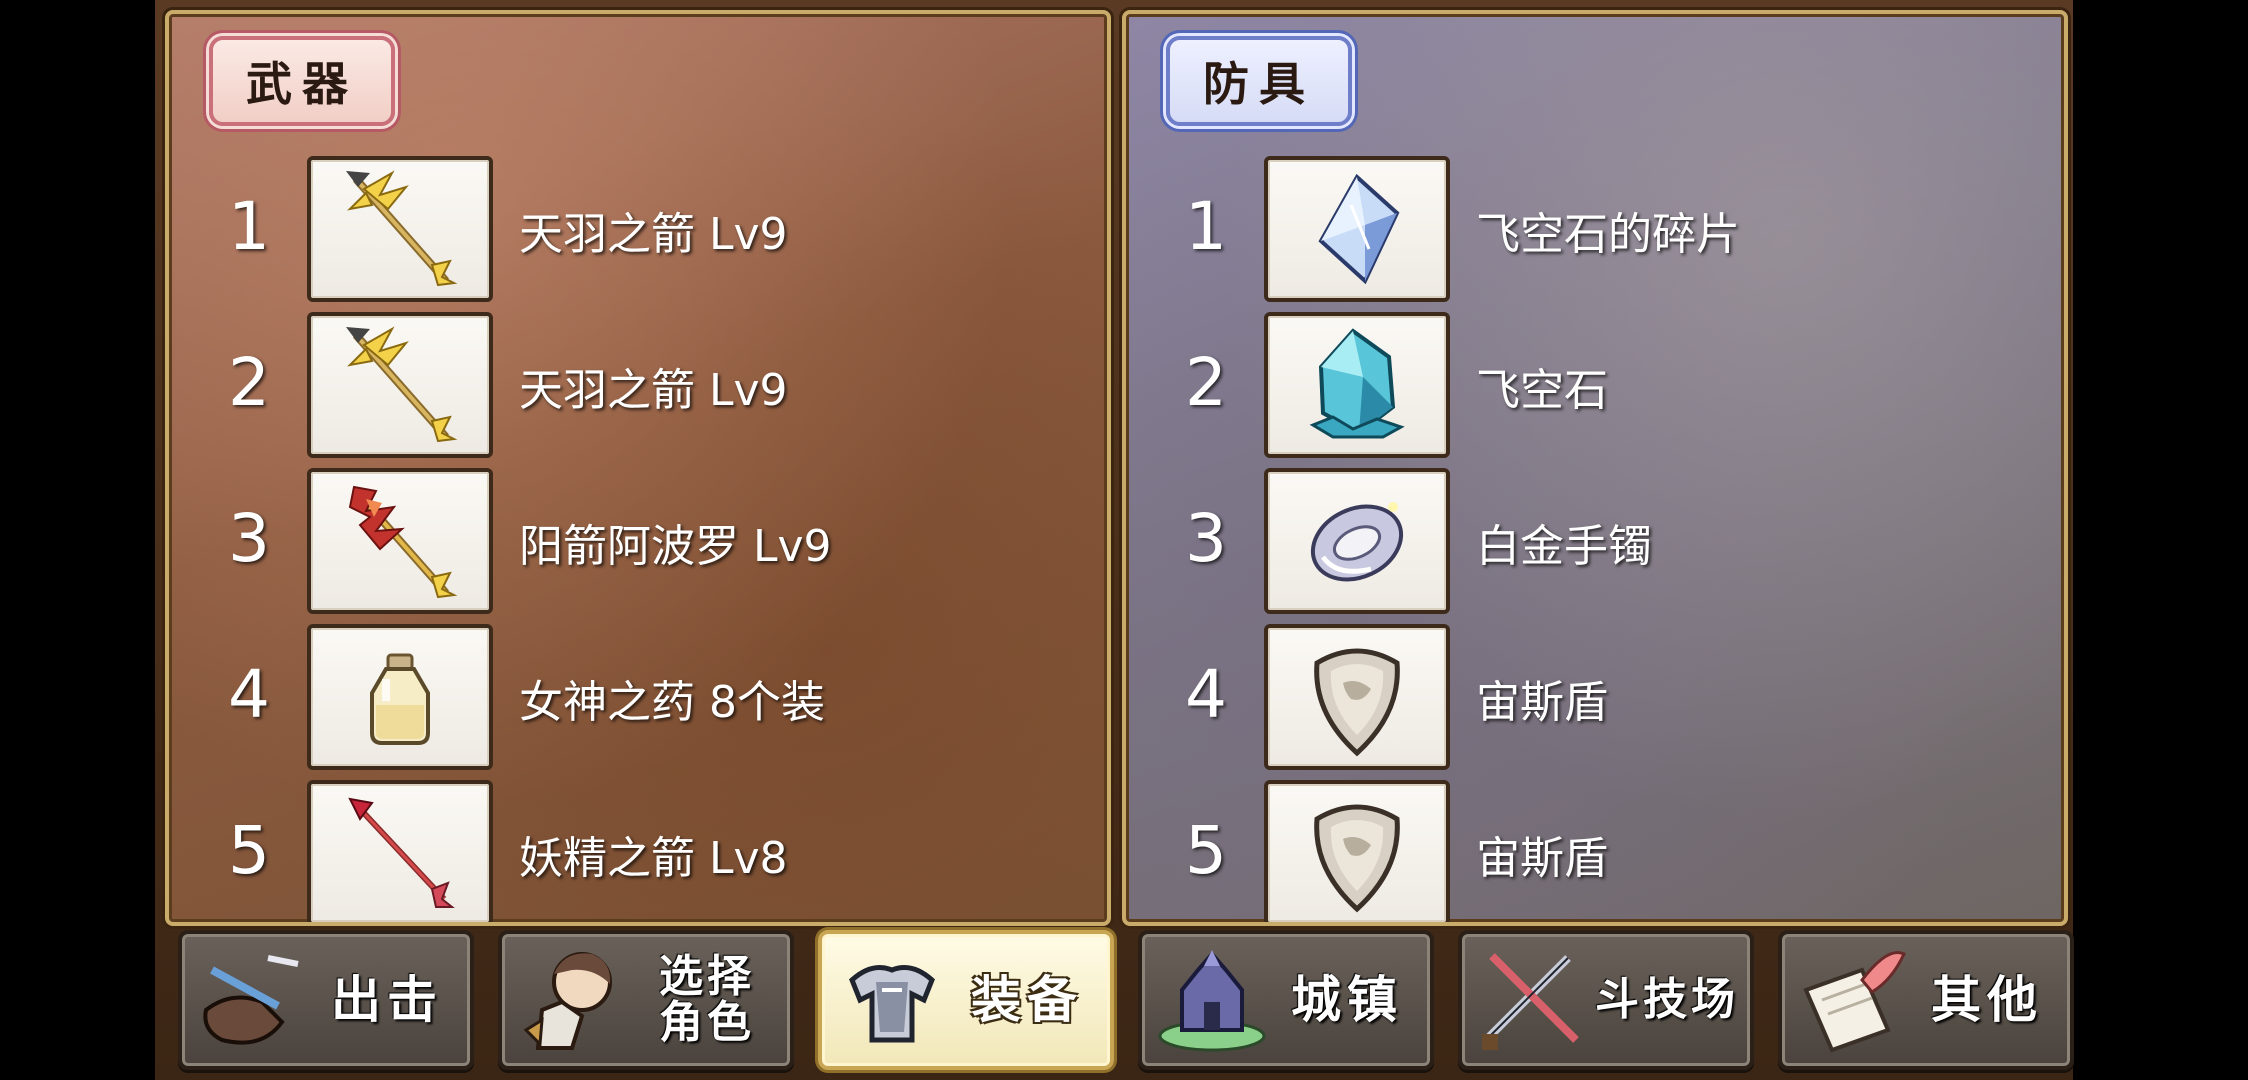 This screenshot has width=2248, height=1080. Describe the element at coordinates (249, 538) in the screenshot. I see `weapon-slot-number: 3` at that location.